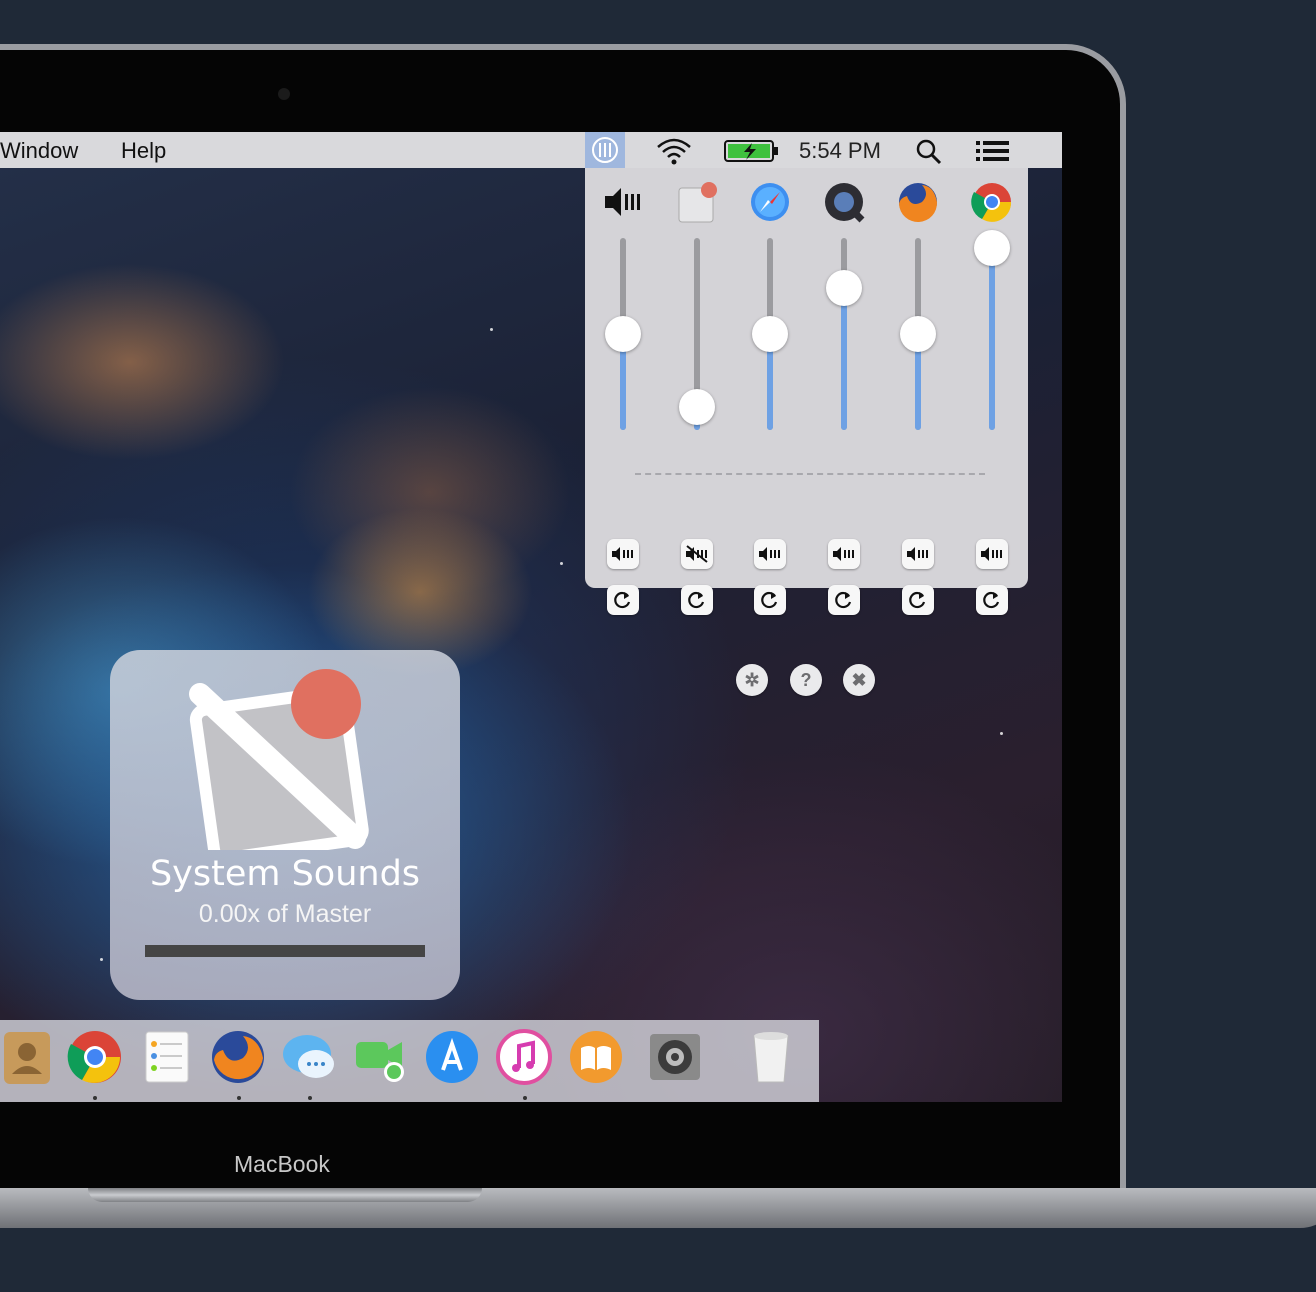 The height and width of the screenshot is (1292, 1316). What do you see at coordinates (284, 94) in the screenshot?
I see `camera` at bounding box center [284, 94].